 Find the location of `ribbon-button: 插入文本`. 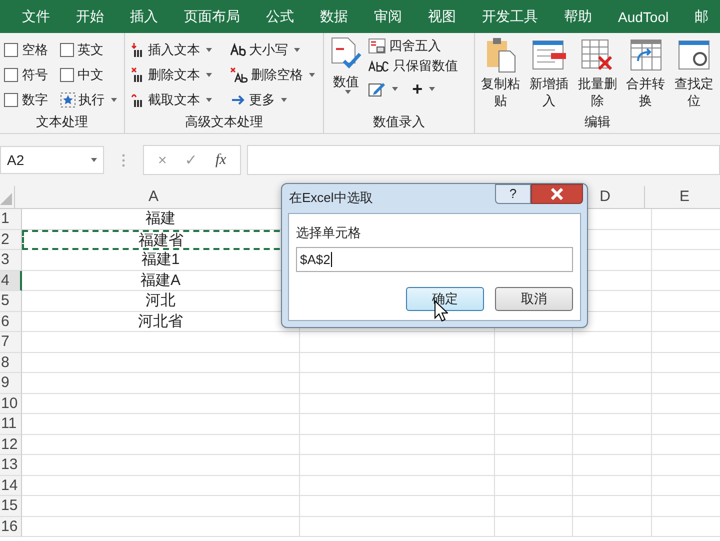

ribbon-button: 插入文本 is located at coordinates (172, 49).